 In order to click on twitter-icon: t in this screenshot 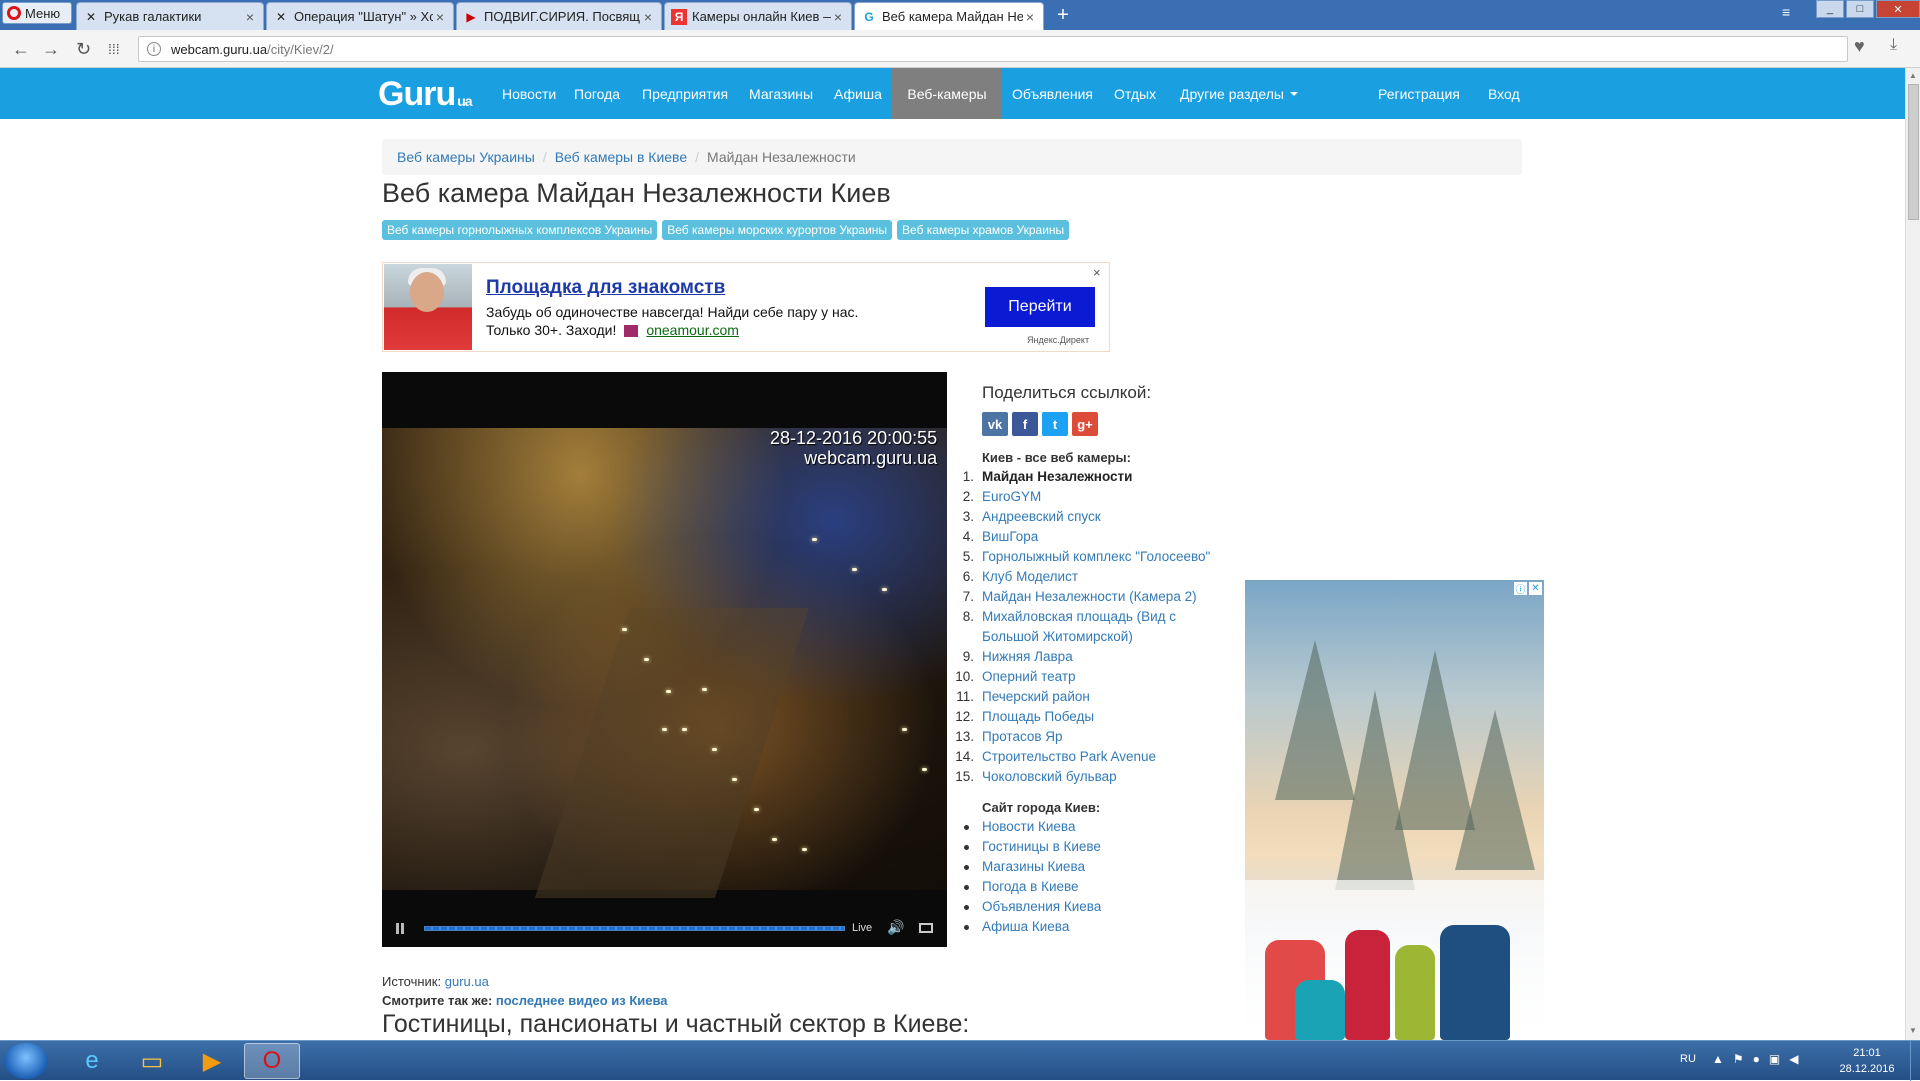, I will do `click(1055, 424)`.